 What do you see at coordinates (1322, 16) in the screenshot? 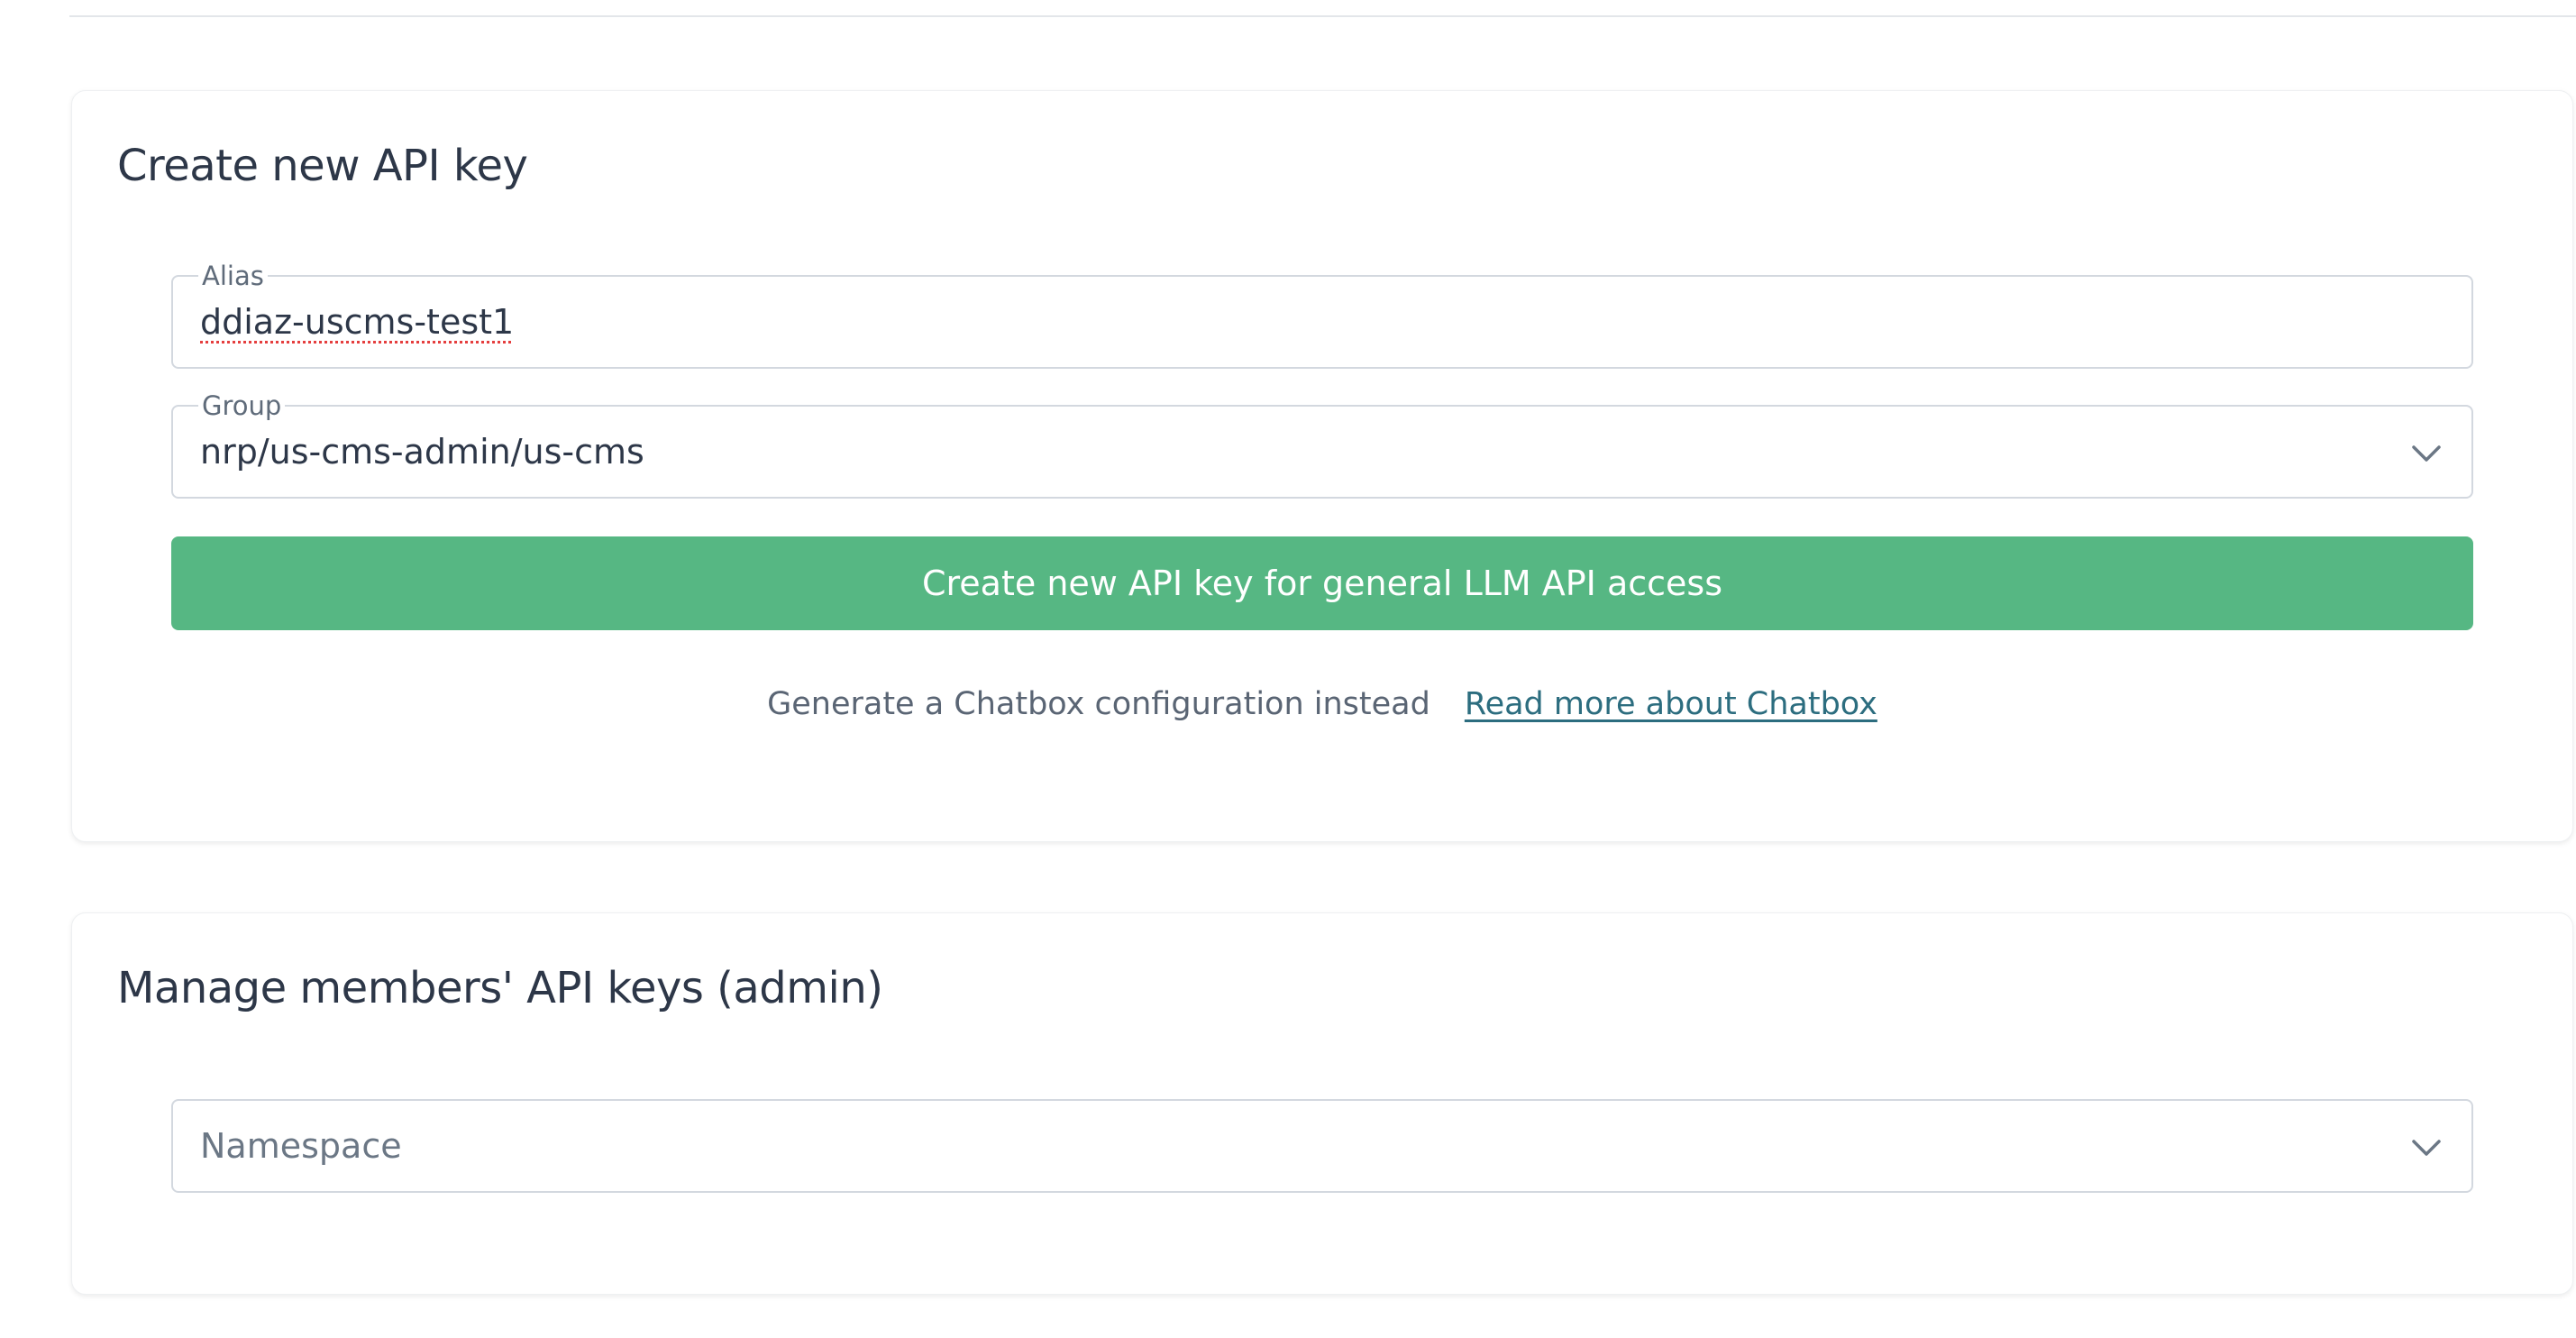
I see `top-divider` at bounding box center [1322, 16].